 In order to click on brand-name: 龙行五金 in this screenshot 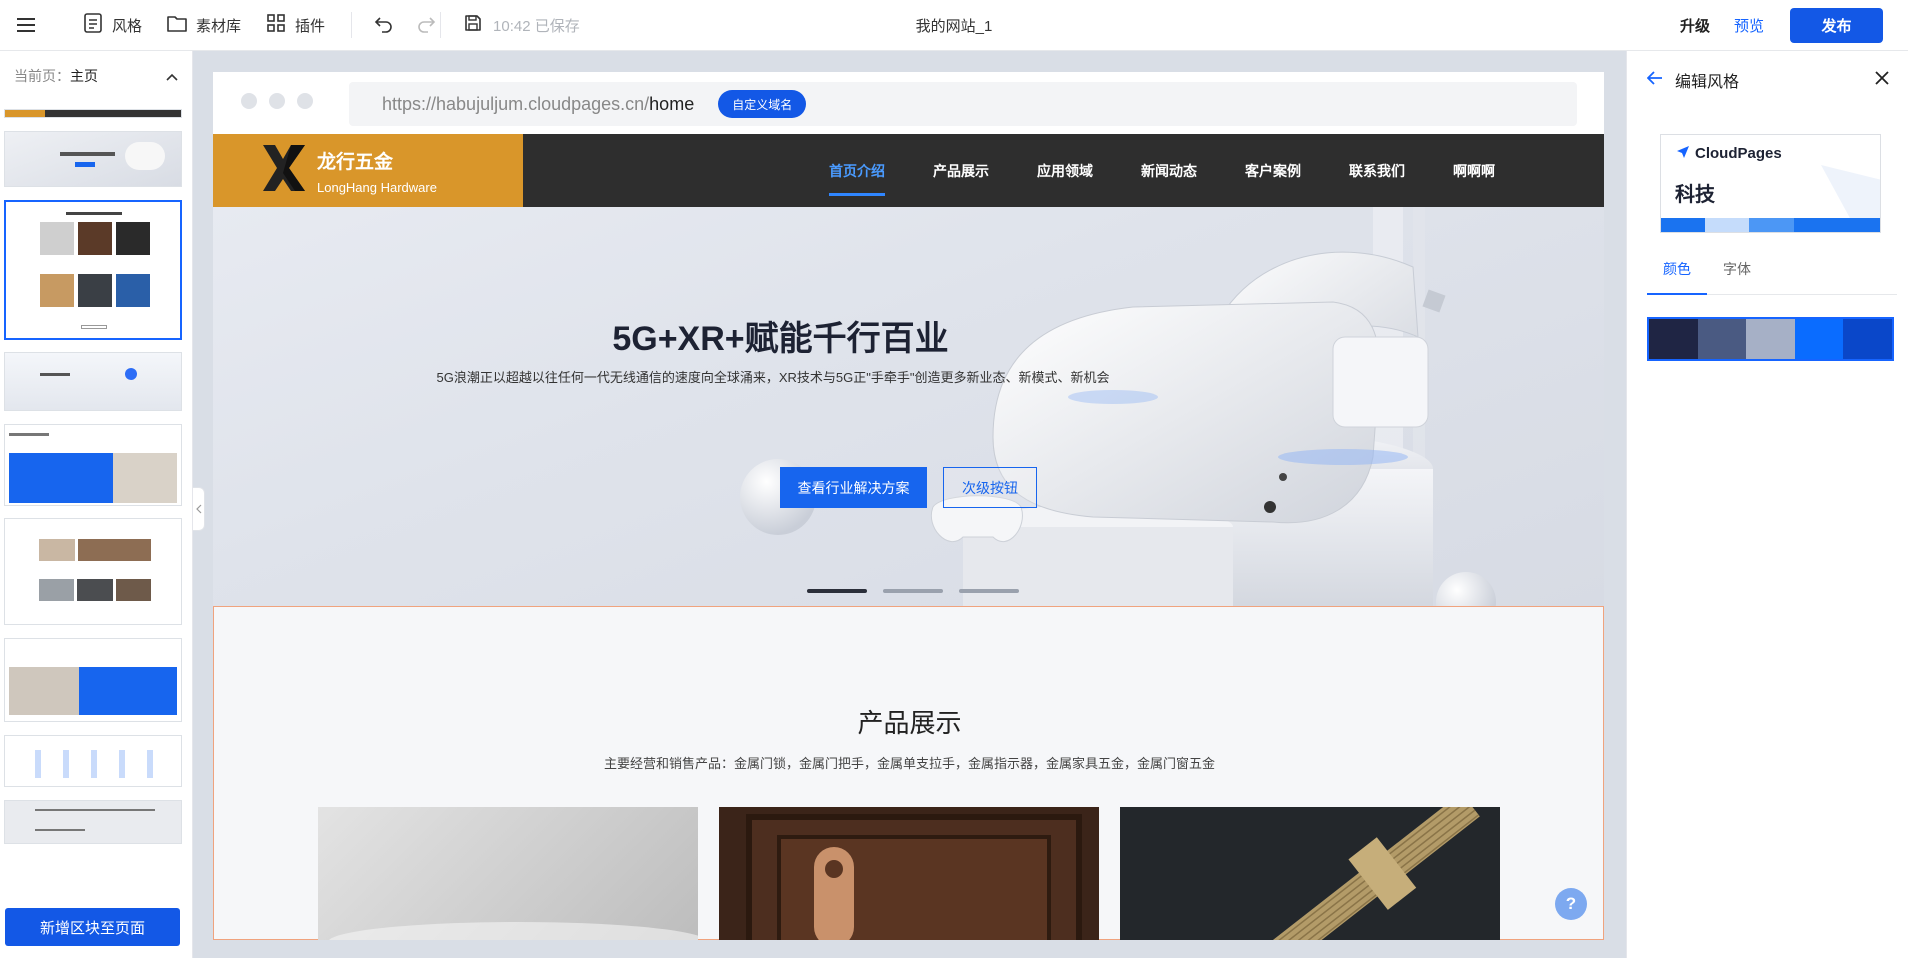, I will do `click(355, 162)`.